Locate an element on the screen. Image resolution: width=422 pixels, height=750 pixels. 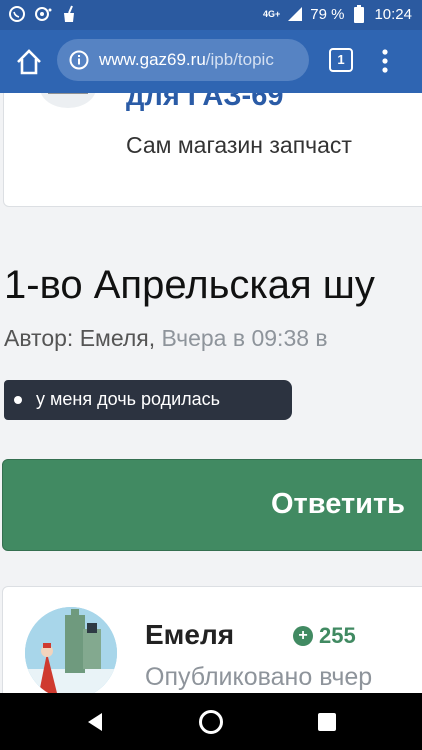
info-icon is located at coordinates (79, 60).